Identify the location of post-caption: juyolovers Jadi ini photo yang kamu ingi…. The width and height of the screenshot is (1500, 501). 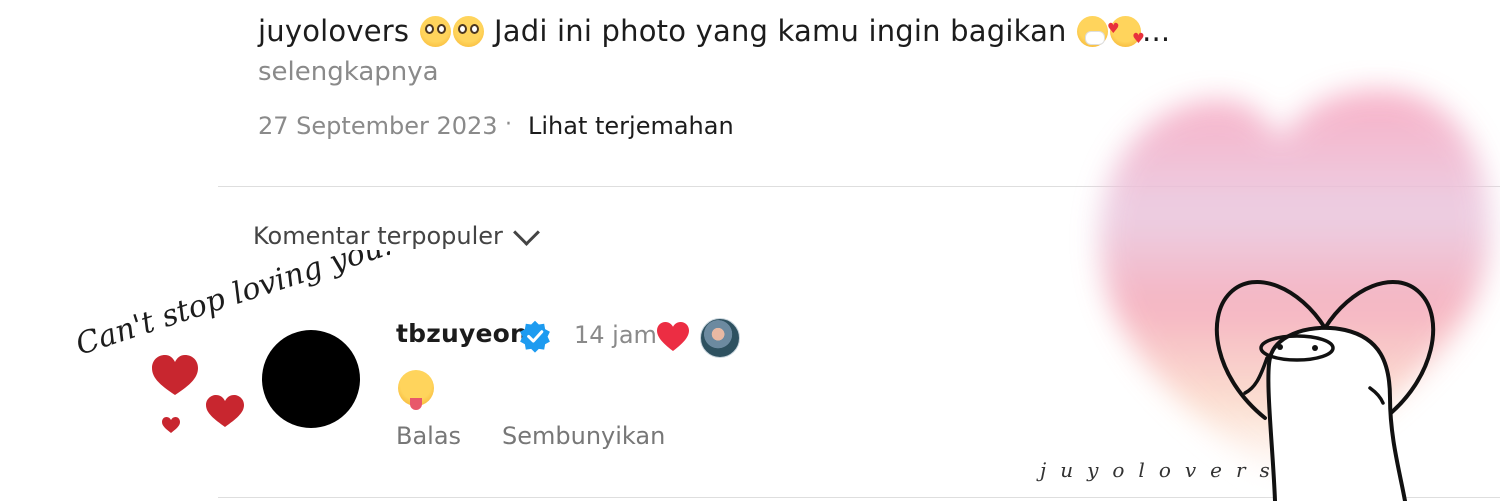
(714, 31).